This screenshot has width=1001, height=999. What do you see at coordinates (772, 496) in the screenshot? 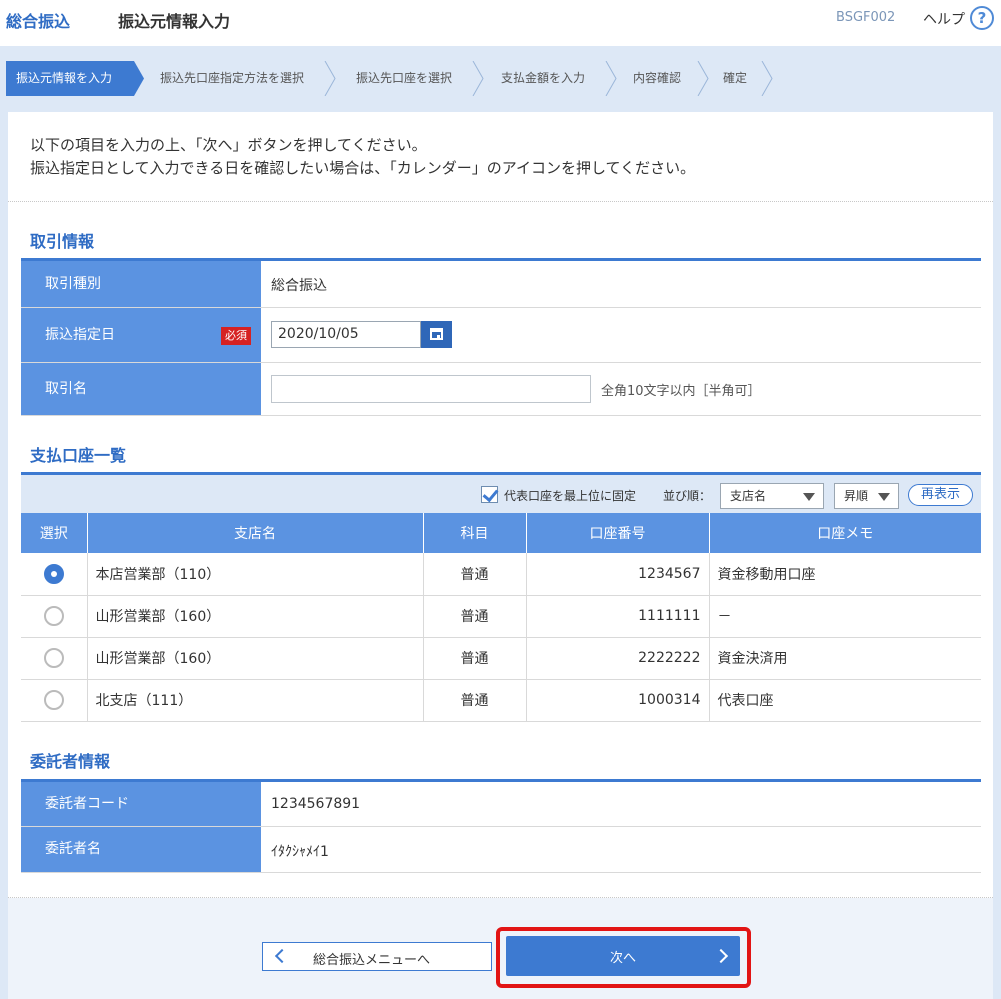
I see `sort-key-select: 支店名` at bounding box center [772, 496].